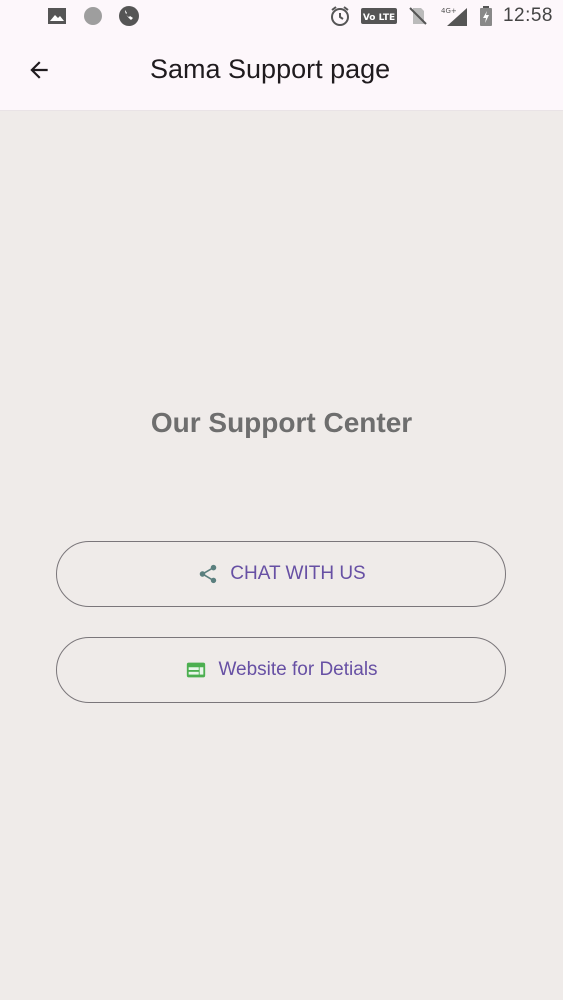 The width and height of the screenshot is (563, 1000). I want to click on volte-icon: Vo LTE, so click(378, 16).